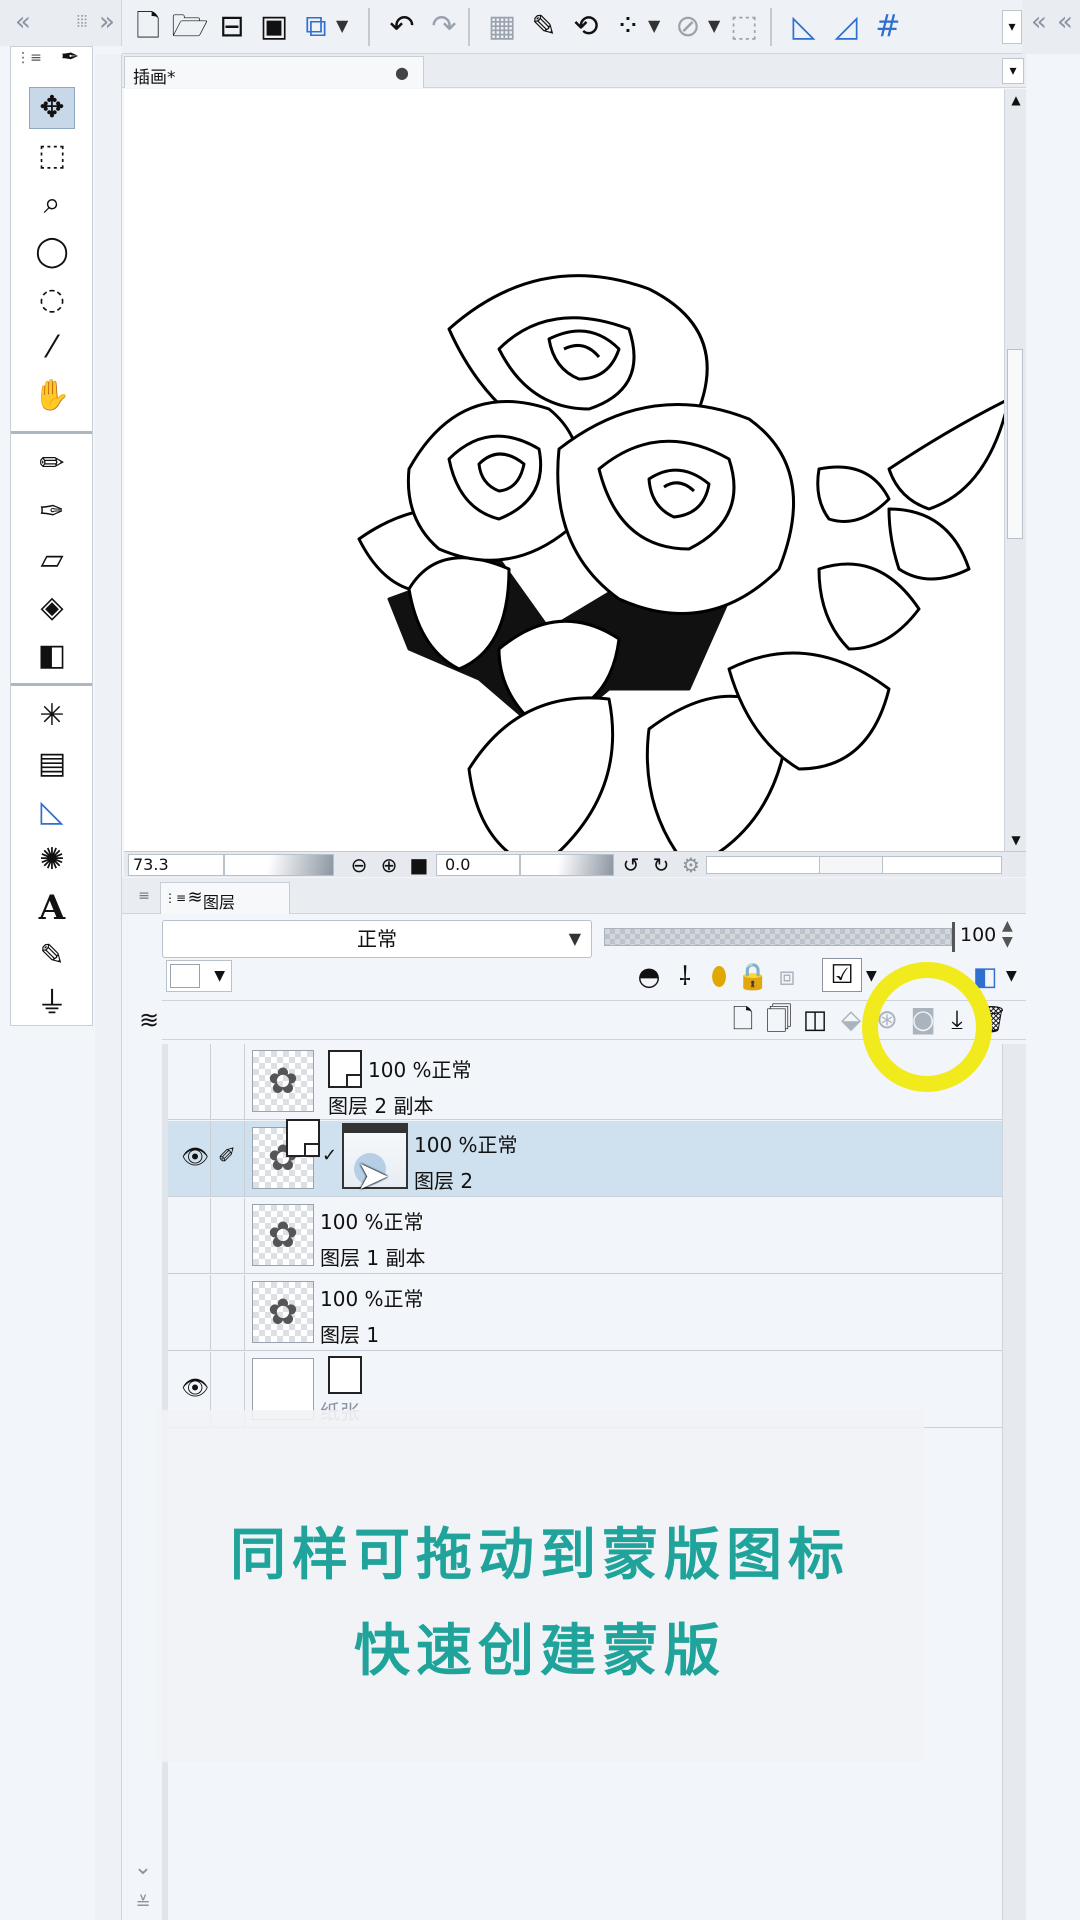 The height and width of the screenshot is (1920, 1080). What do you see at coordinates (953, 937) in the screenshot?
I see `opacity-slider-handle` at bounding box center [953, 937].